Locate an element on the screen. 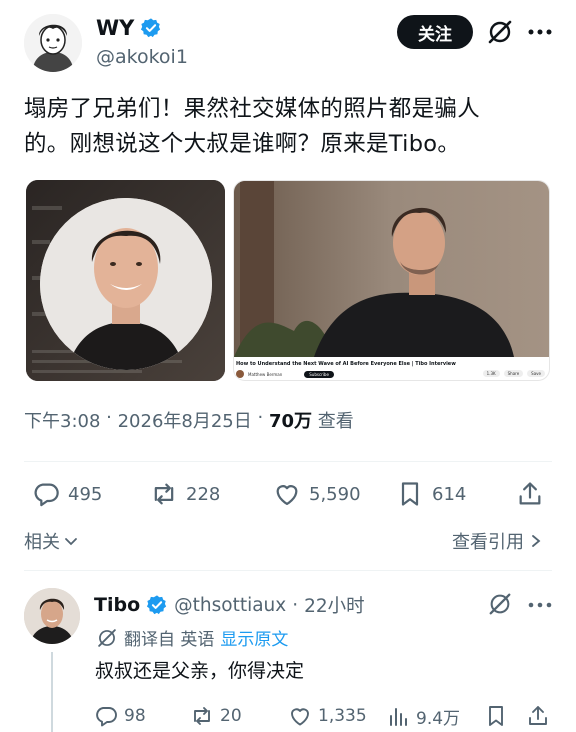 The width and height of the screenshot is (576, 732). view-quotes-label: 查看引用 is located at coordinates (488, 542).